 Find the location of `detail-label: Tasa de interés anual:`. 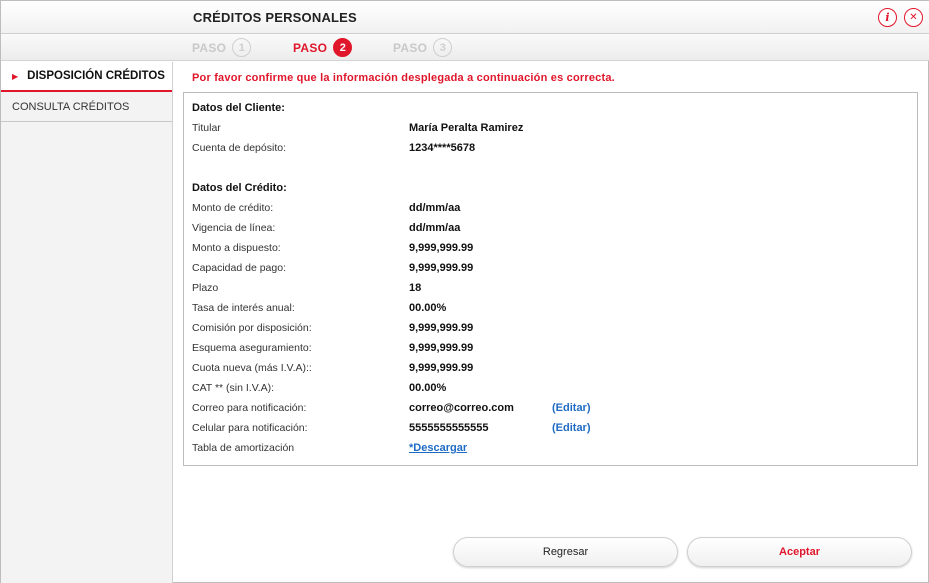

detail-label: Tasa de interés anual: is located at coordinates (243, 308).